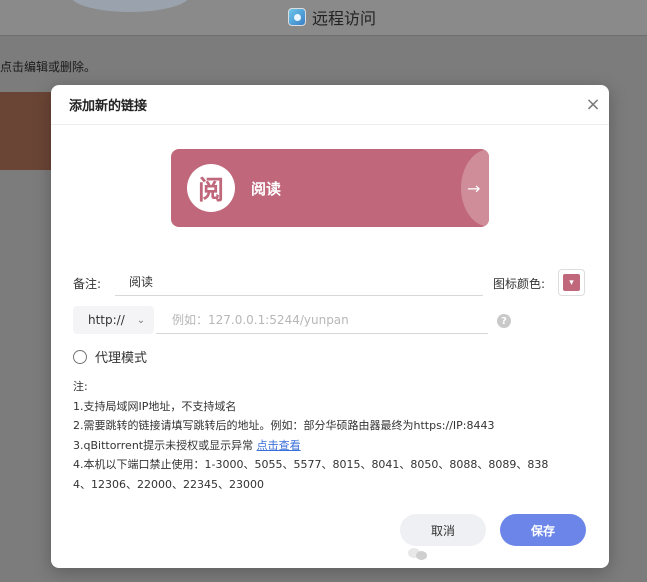 This screenshot has height=582, width=647. I want to click on background-link-card, so click(26, 131).